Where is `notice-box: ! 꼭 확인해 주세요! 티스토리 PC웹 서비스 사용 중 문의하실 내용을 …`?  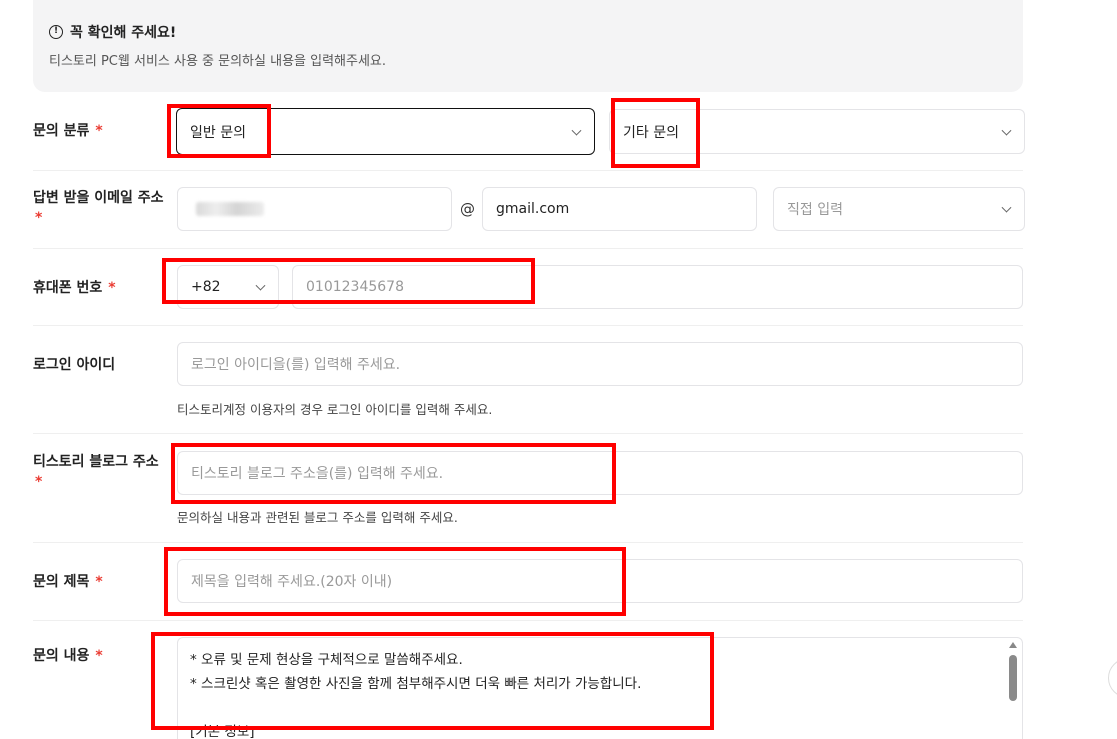 notice-box: ! 꼭 확인해 주세요! 티스토리 PC웹 서비스 사용 중 문의하실 내용을 … is located at coordinates (528, 46).